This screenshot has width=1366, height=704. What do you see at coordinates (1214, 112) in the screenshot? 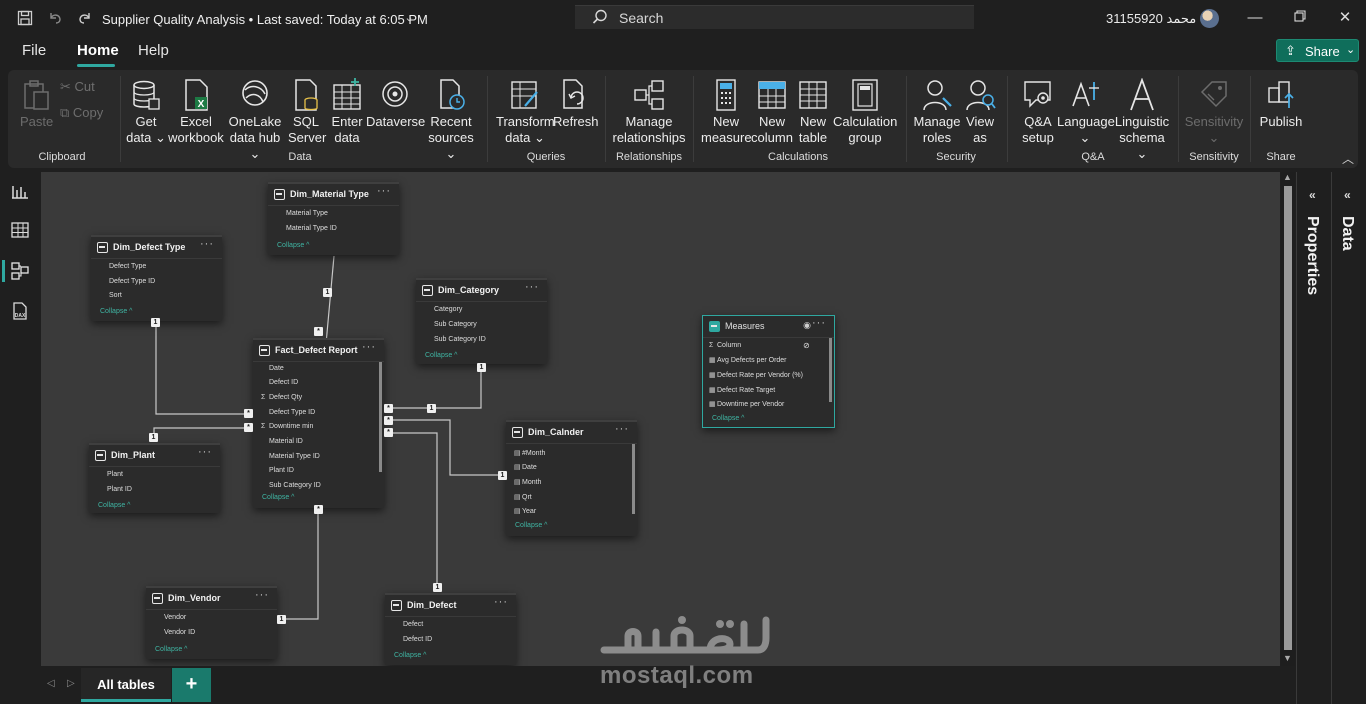
I see `sensitivity-button: Sensitivity ⌄` at bounding box center [1214, 112].